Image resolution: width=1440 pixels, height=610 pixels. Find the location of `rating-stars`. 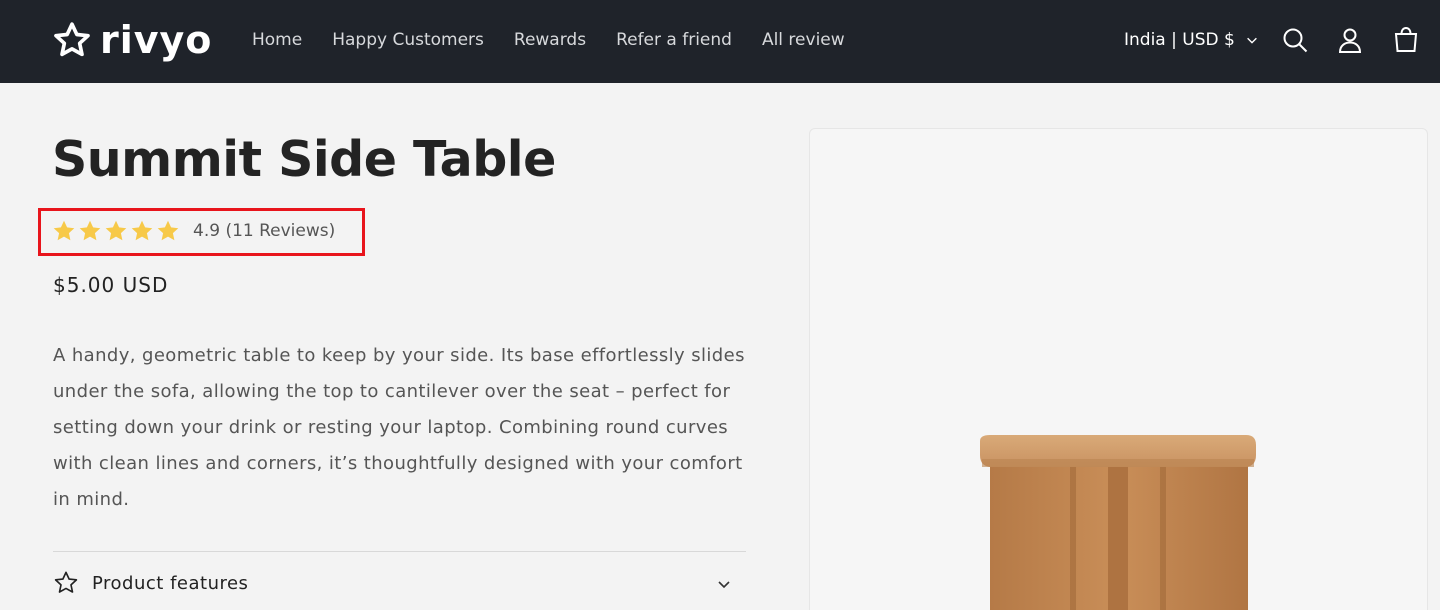

rating-stars is located at coordinates (116, 231).